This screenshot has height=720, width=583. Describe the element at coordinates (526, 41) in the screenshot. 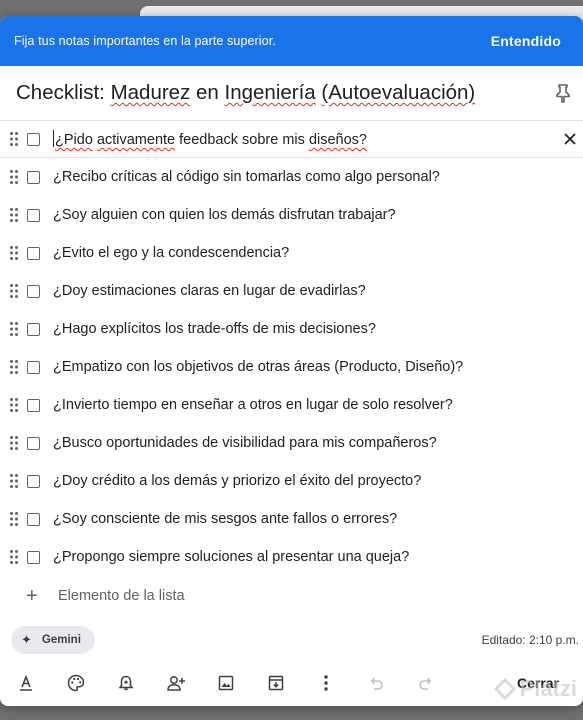

I see `banner-dismiss-button: Entendido` at that location.